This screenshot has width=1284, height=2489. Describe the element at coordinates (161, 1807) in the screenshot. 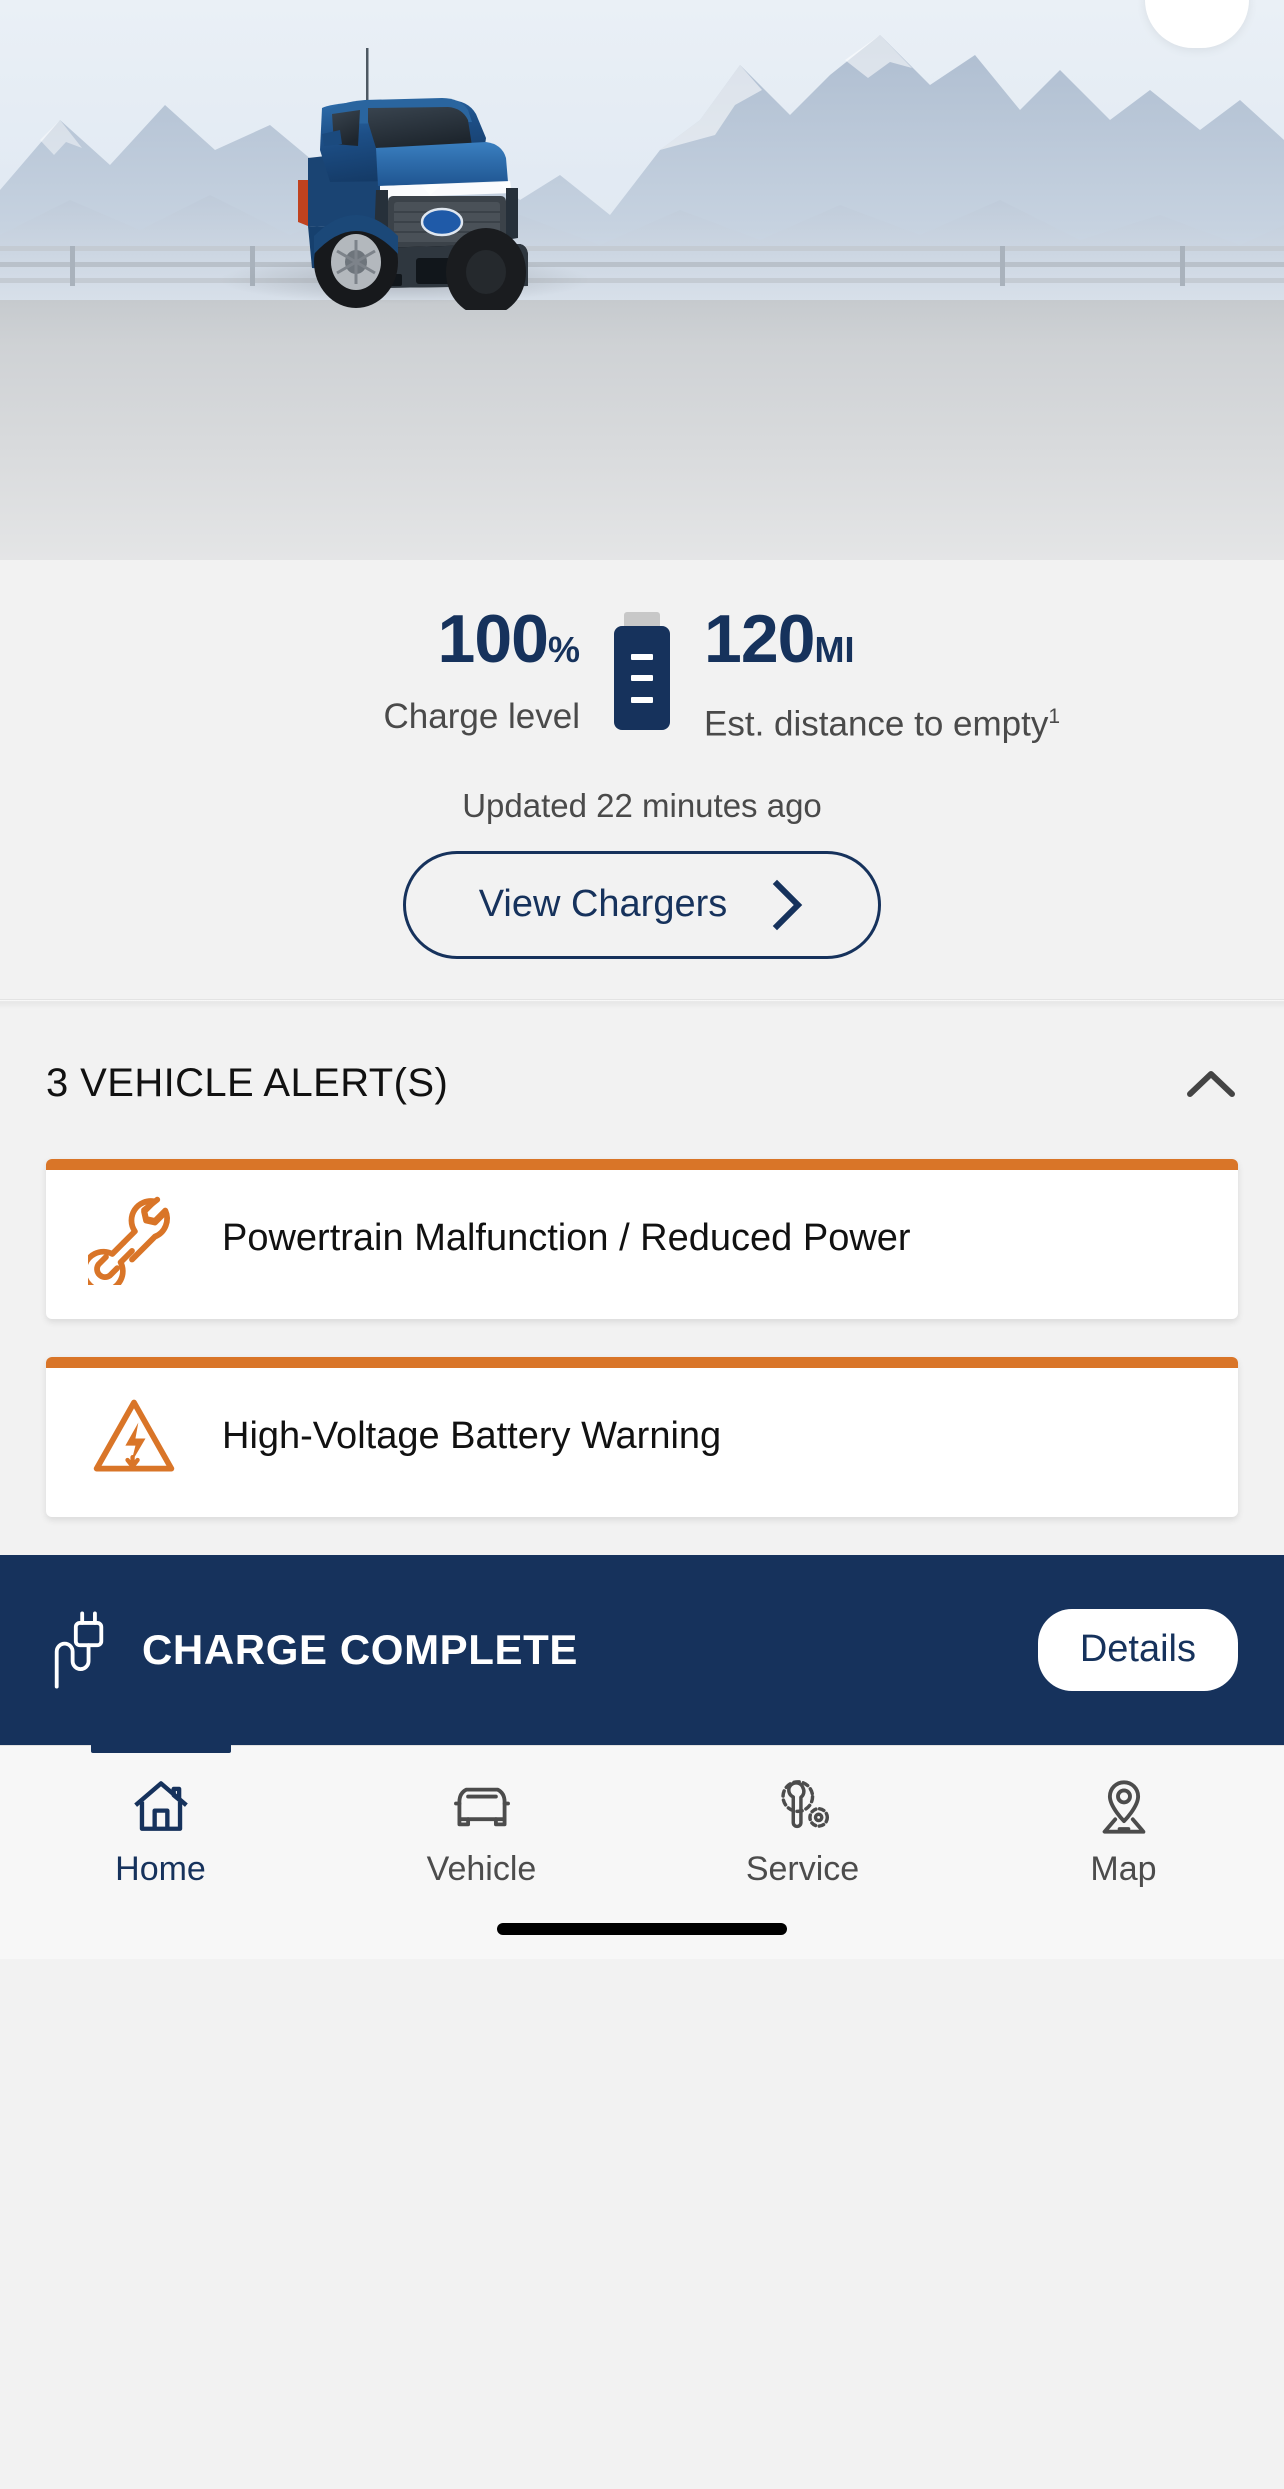

I see `home-icon` at that location.